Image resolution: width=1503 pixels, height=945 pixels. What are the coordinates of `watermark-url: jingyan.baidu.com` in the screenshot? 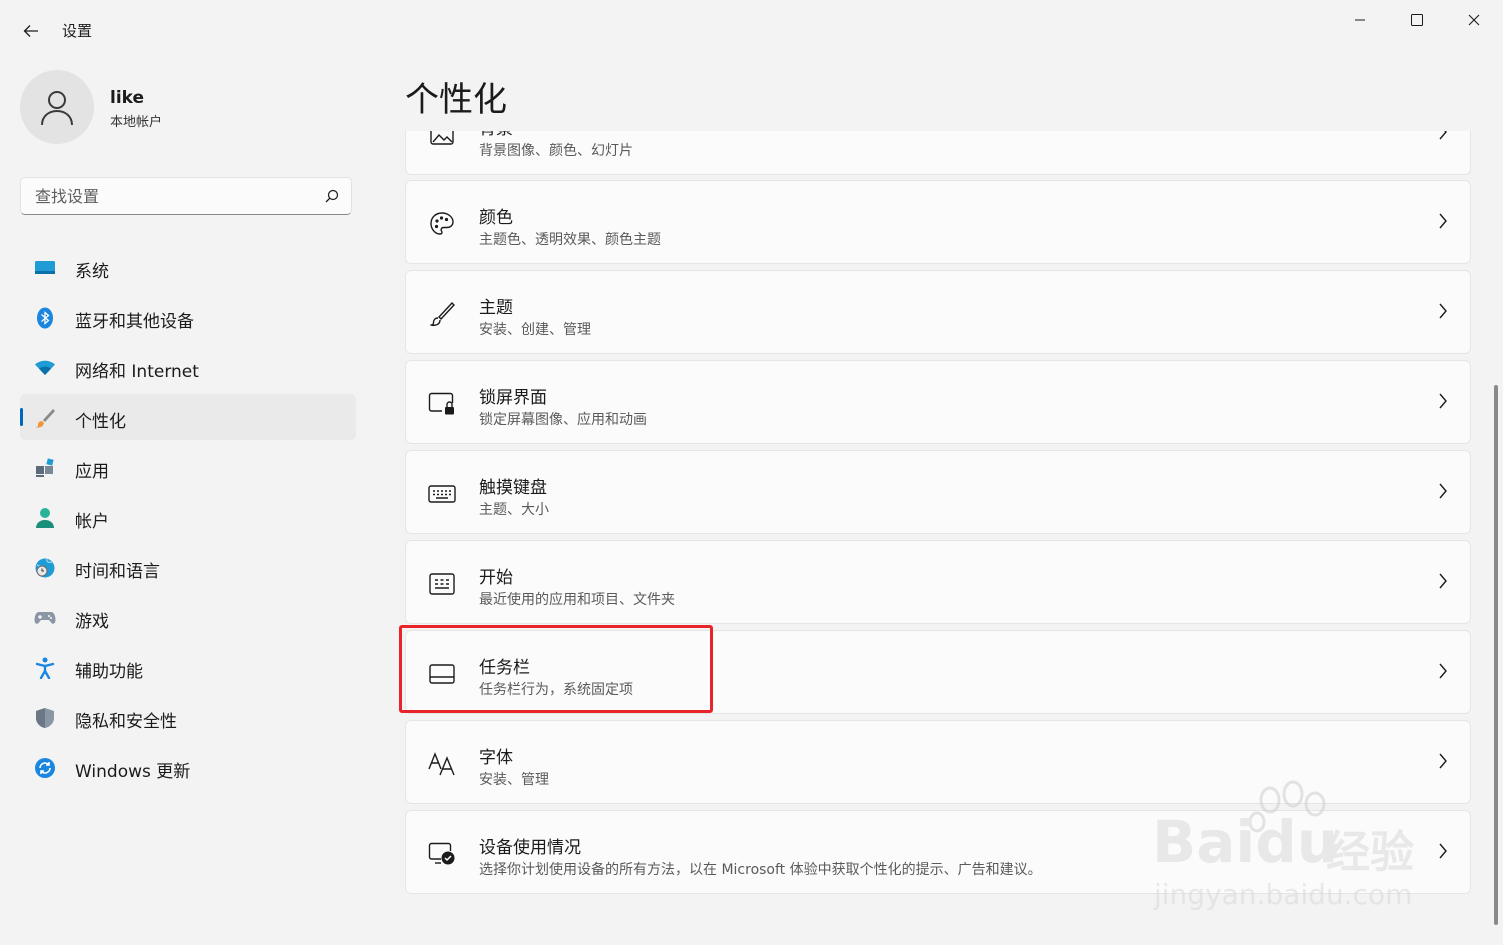 It's located at (1283, 894).